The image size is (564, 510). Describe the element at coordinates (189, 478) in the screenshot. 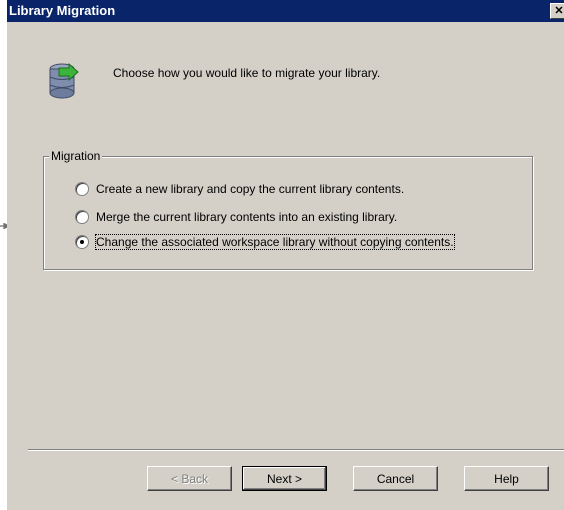

I see `back-button: < Back` at that location.